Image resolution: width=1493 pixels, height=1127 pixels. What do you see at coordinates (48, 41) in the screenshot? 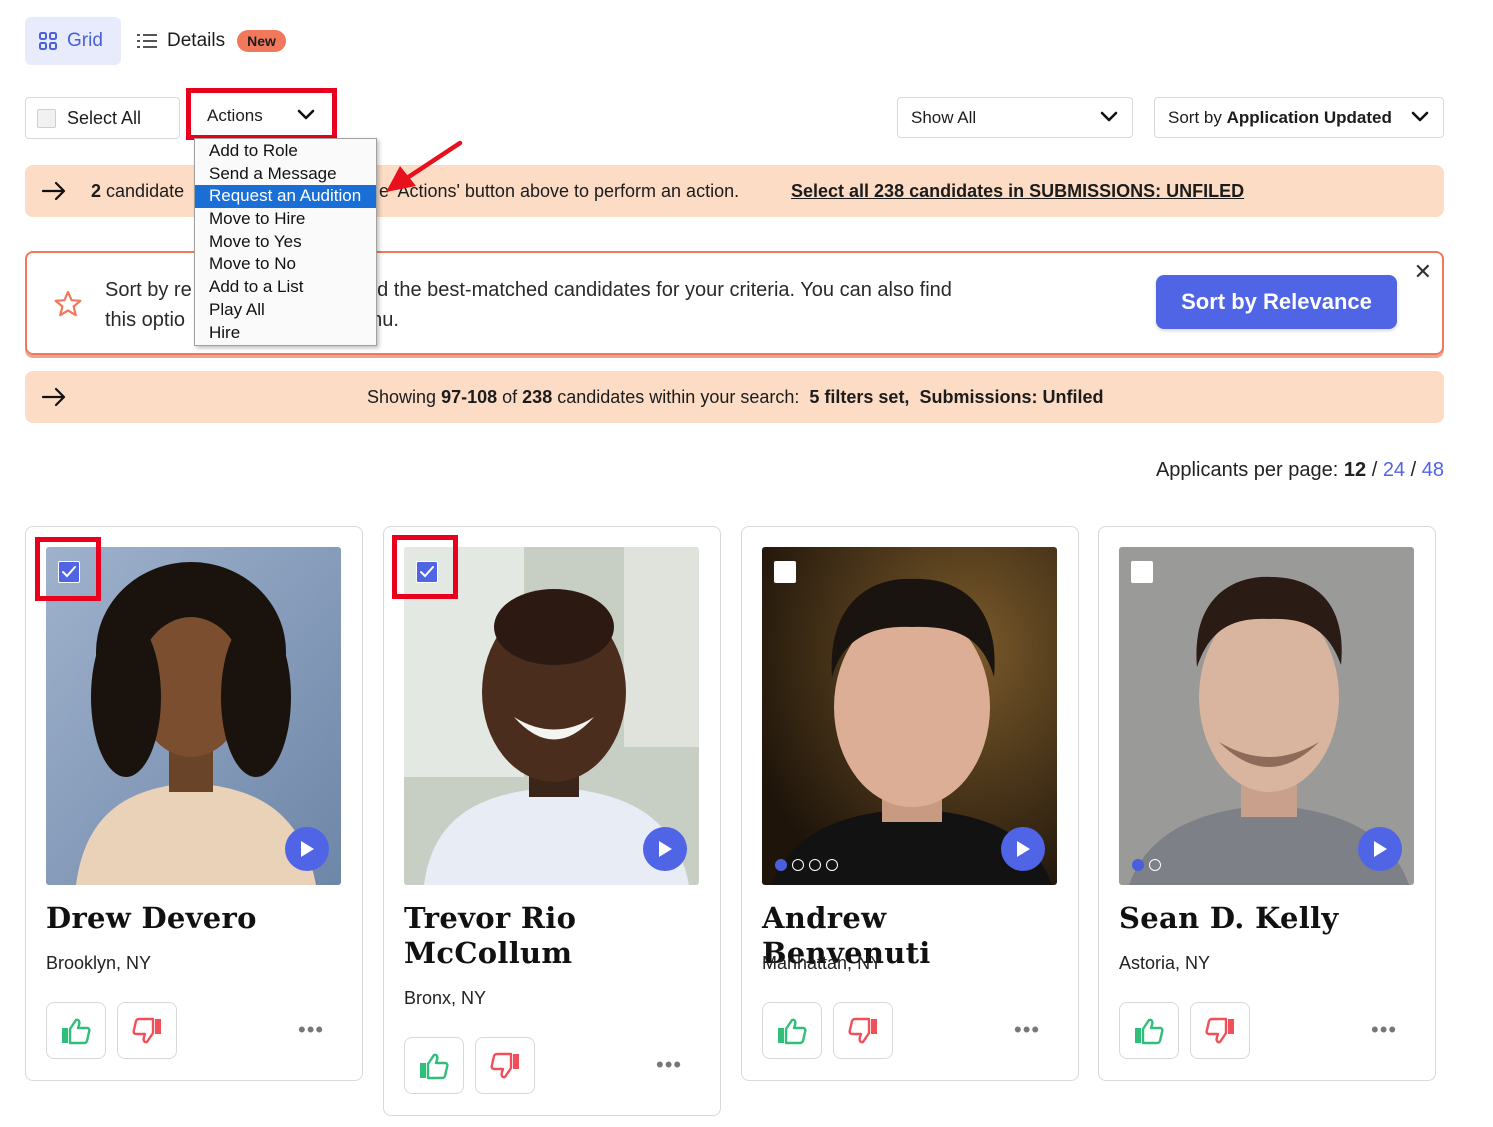
I see `grid-icon` at bounding box center [48, 41].